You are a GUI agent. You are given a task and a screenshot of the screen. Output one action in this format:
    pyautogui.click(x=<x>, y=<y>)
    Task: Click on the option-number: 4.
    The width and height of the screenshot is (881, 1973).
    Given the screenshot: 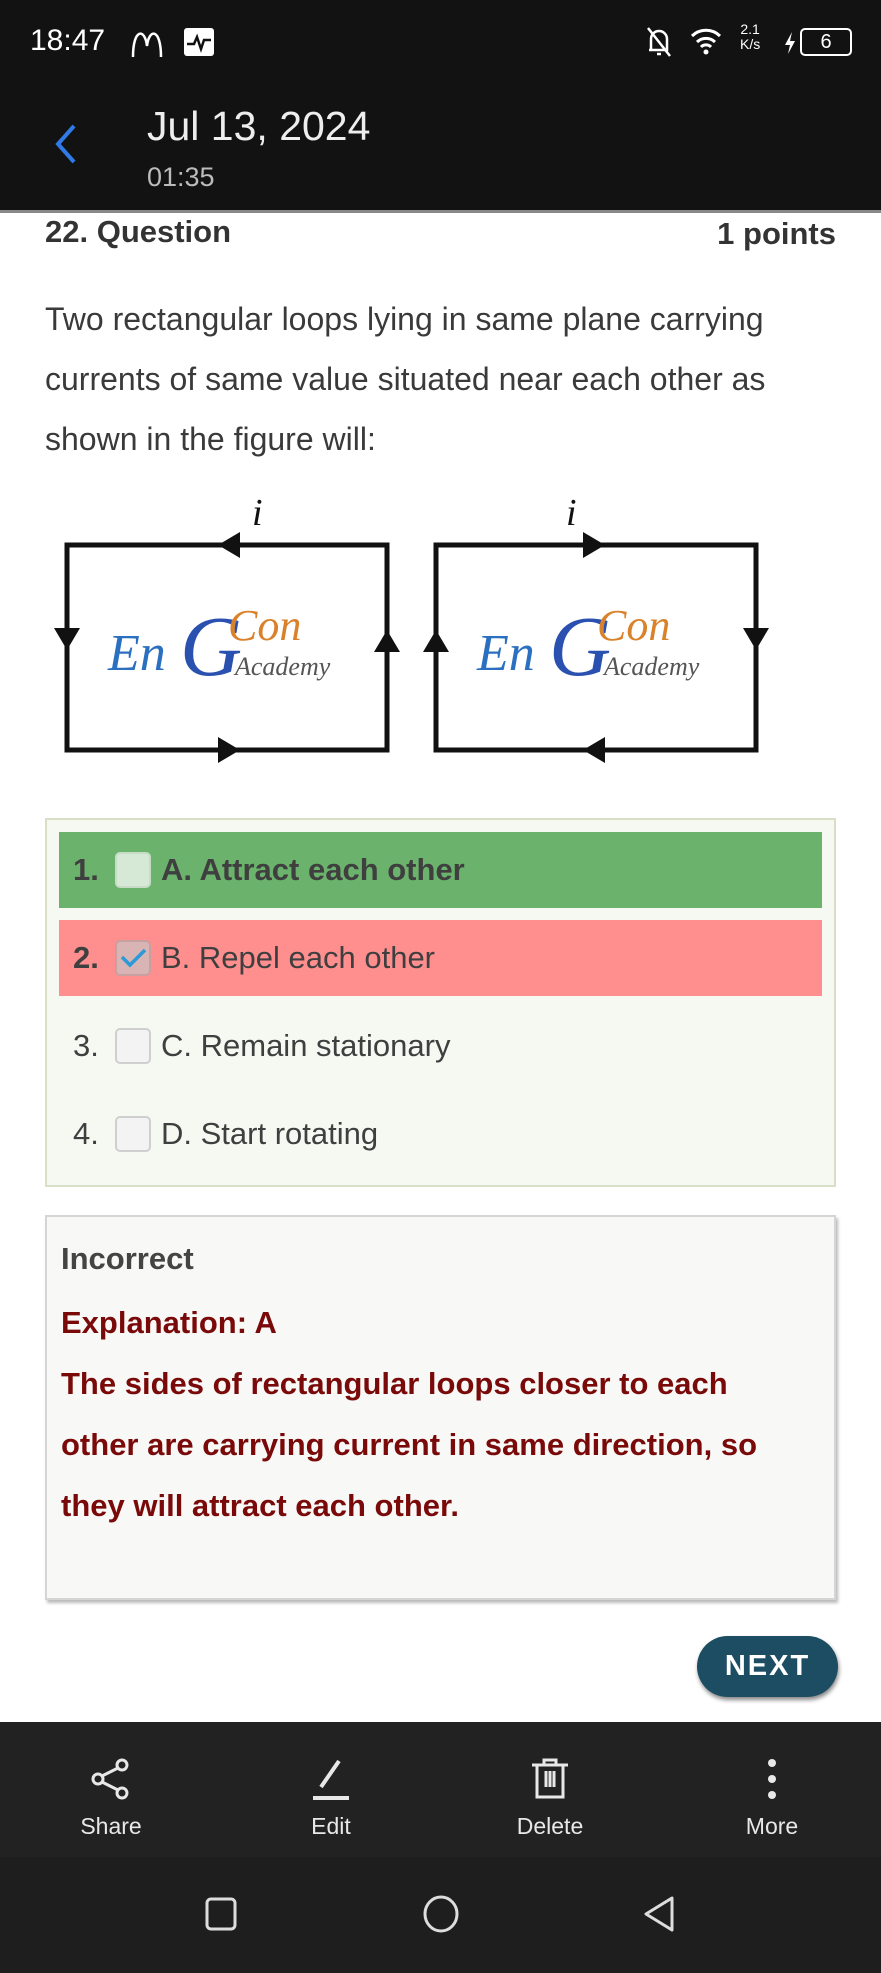 What is the action you would take?
    pyautogui.click(x=86, y=1133)
    